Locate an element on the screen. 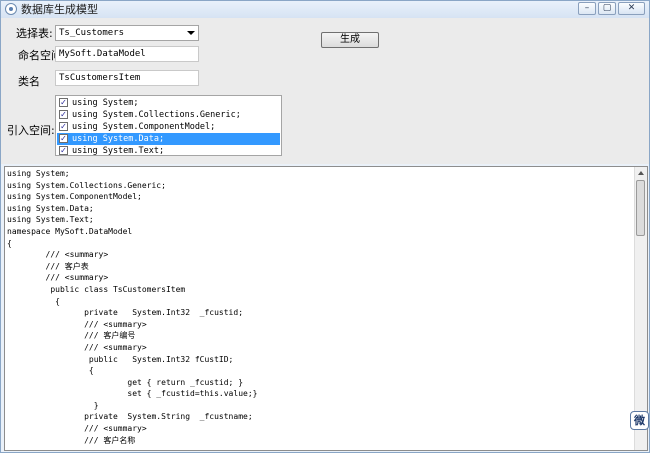 This screenshot has width=650, height=453. ime-badge-icon: 微 is located at coordinates (639, 420).